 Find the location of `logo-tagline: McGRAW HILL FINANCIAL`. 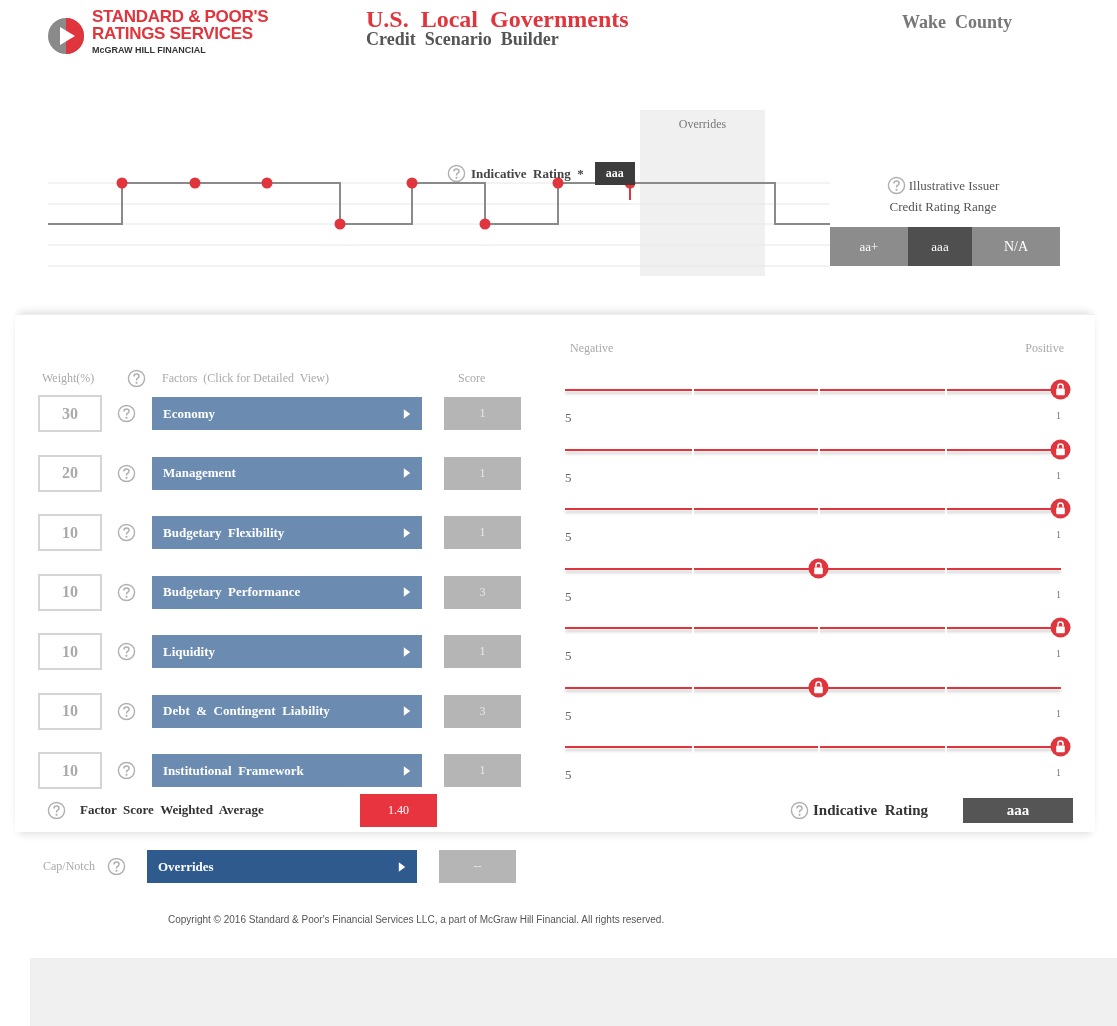

logo-tagline: McGRAW HILL FINANCIAL is located at coordinates (149, 50).